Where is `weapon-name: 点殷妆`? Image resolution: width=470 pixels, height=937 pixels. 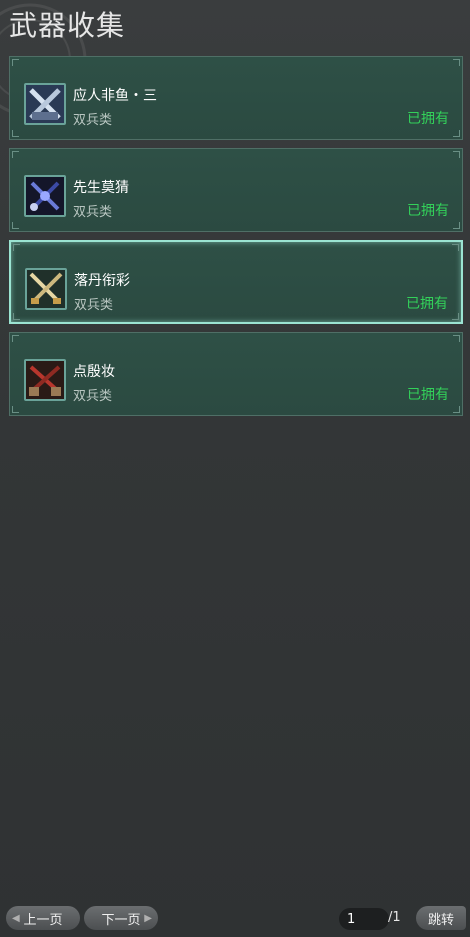
weapon-name: 点殷妆 is located at coordinates (94, 372).